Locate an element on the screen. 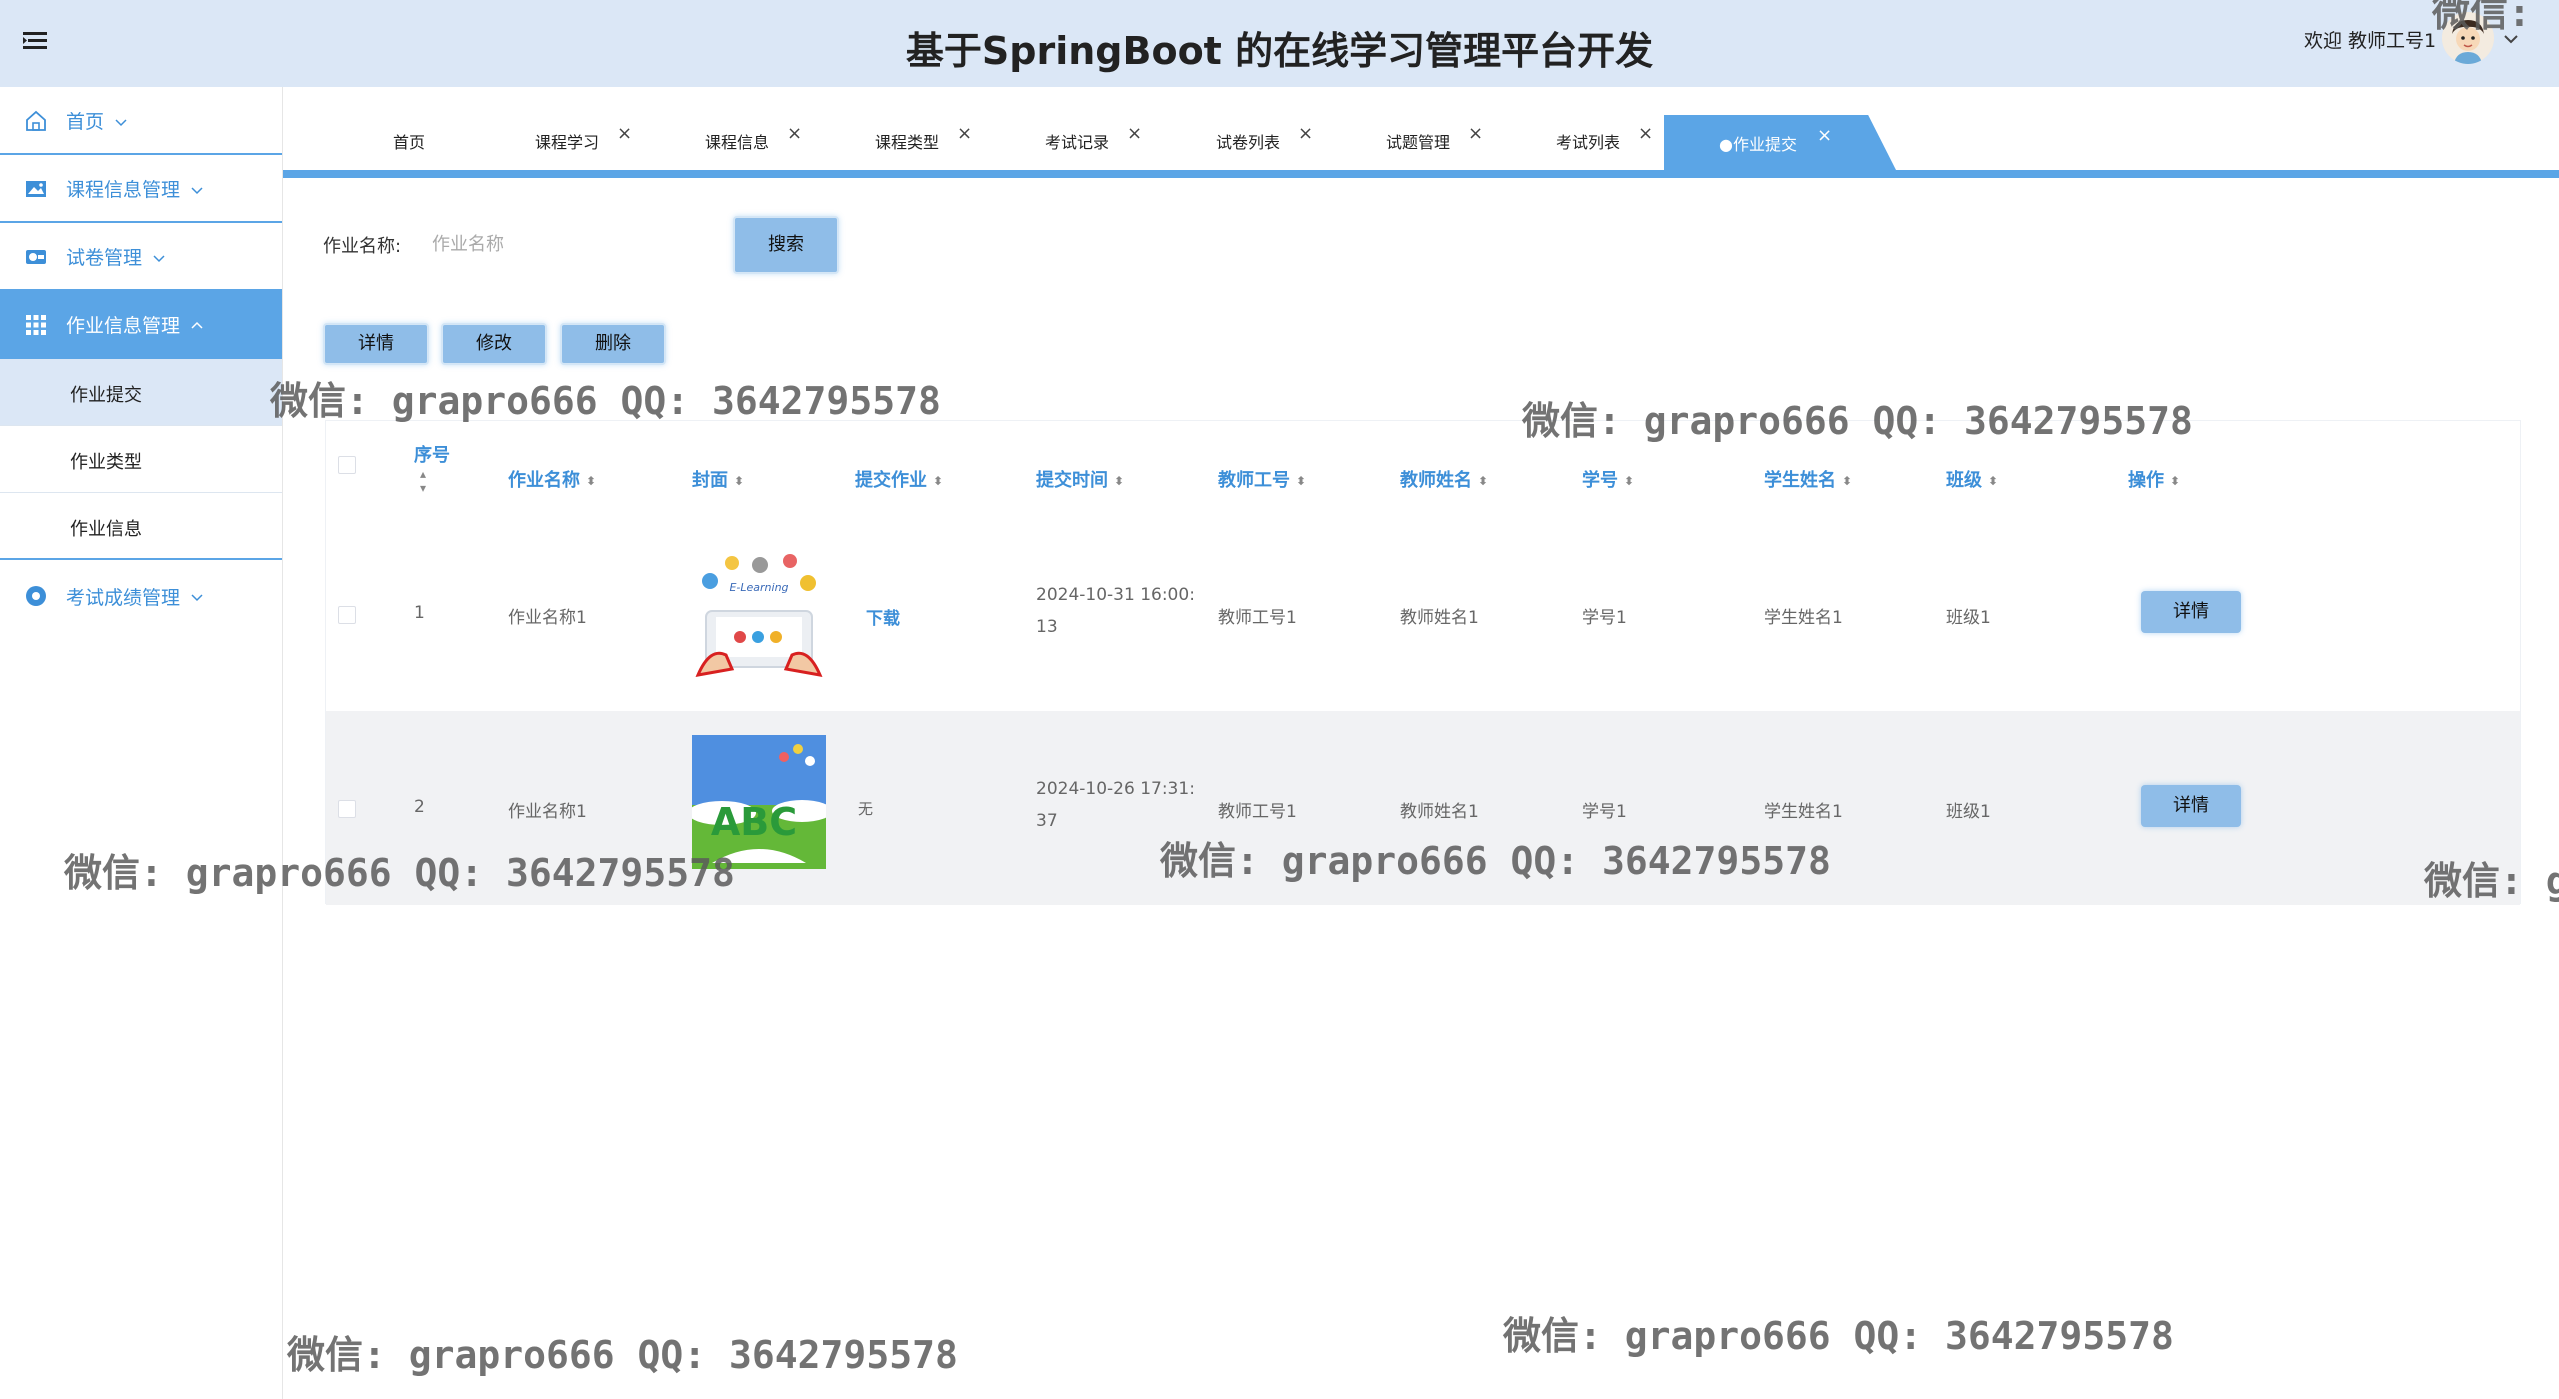  tab-label: 考试记录 is located at coordinates (1077, 142).